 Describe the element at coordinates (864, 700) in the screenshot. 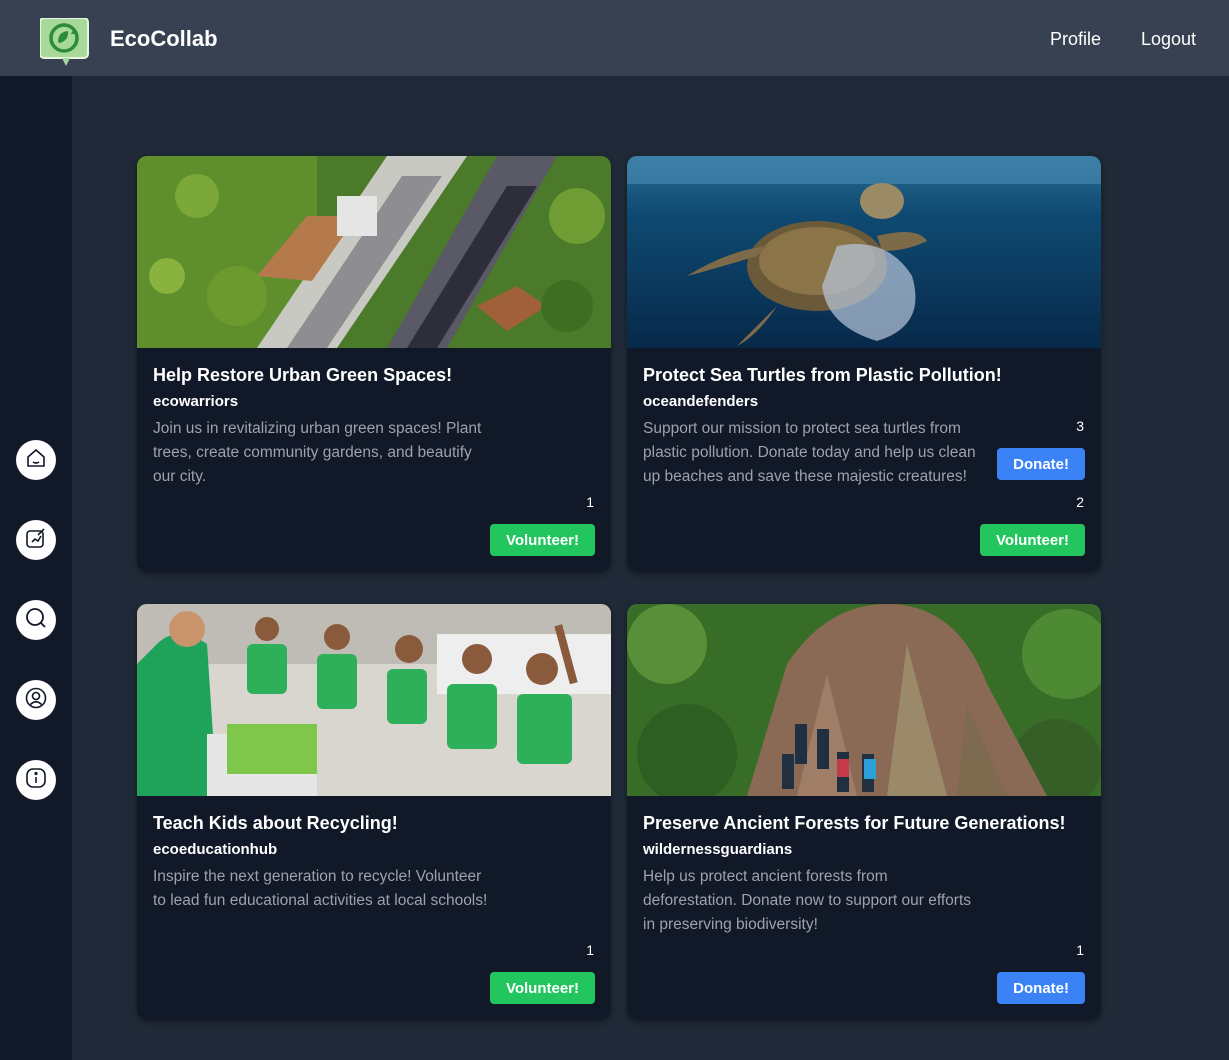

I see `post-image-ancient-forest` at that location.